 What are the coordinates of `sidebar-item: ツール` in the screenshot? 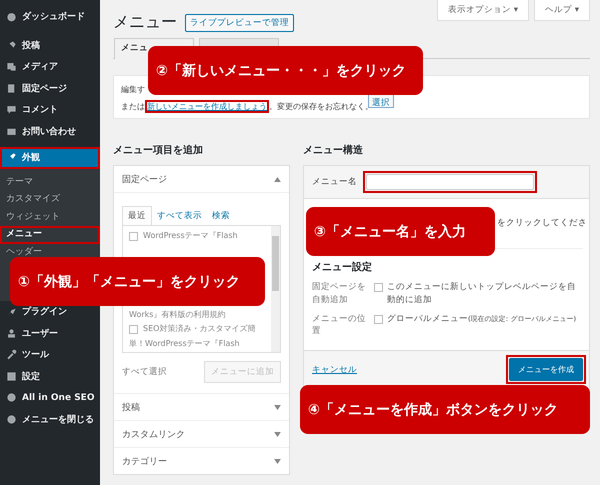 It's located at (50, 355).